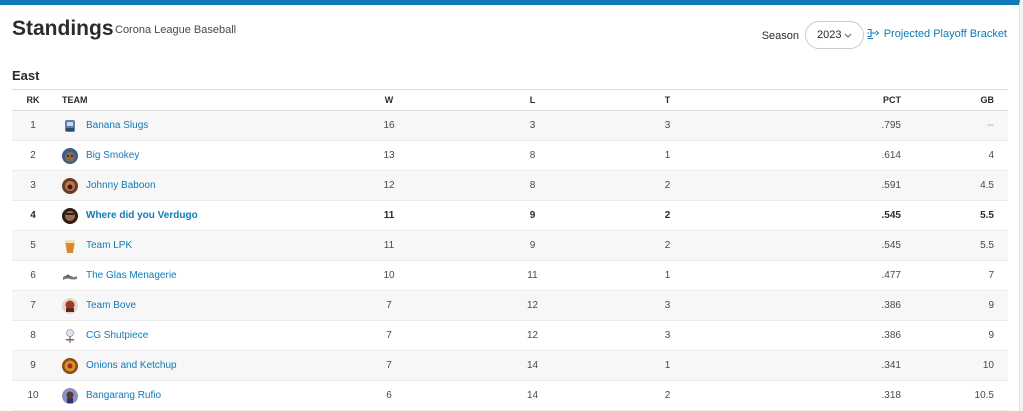 This screenshot has height=411, width=1023. What do you see at coordinates (957, 100) in the screenshot?
I see `column-header-gb: GB` at bounding box center [957, 100].